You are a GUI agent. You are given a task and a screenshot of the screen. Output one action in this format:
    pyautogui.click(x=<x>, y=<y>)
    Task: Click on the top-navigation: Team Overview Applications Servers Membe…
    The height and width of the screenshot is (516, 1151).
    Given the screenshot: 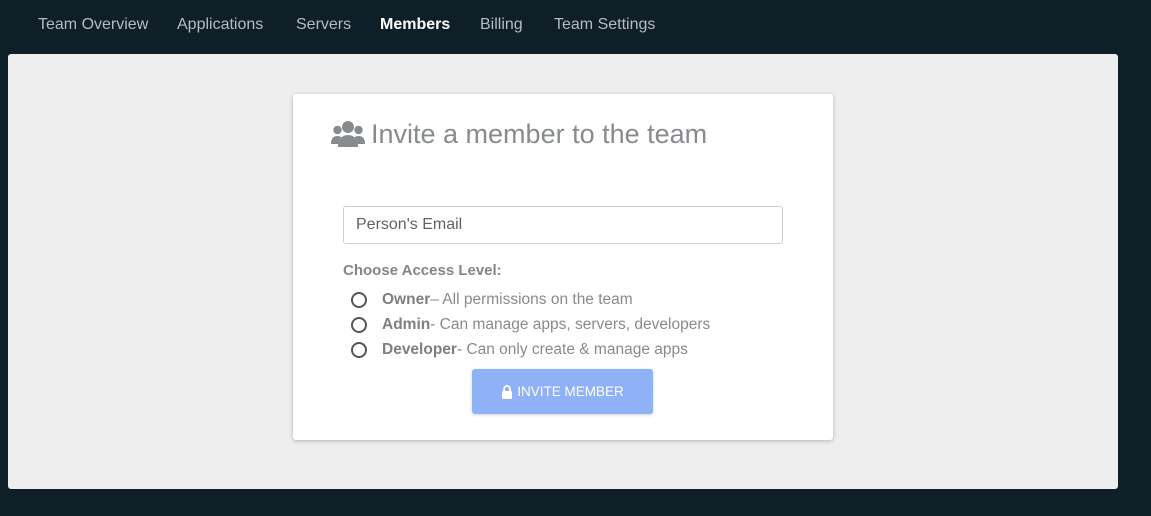 What is the action you would take?
    pyautogui.click(x=575, y=26)
    